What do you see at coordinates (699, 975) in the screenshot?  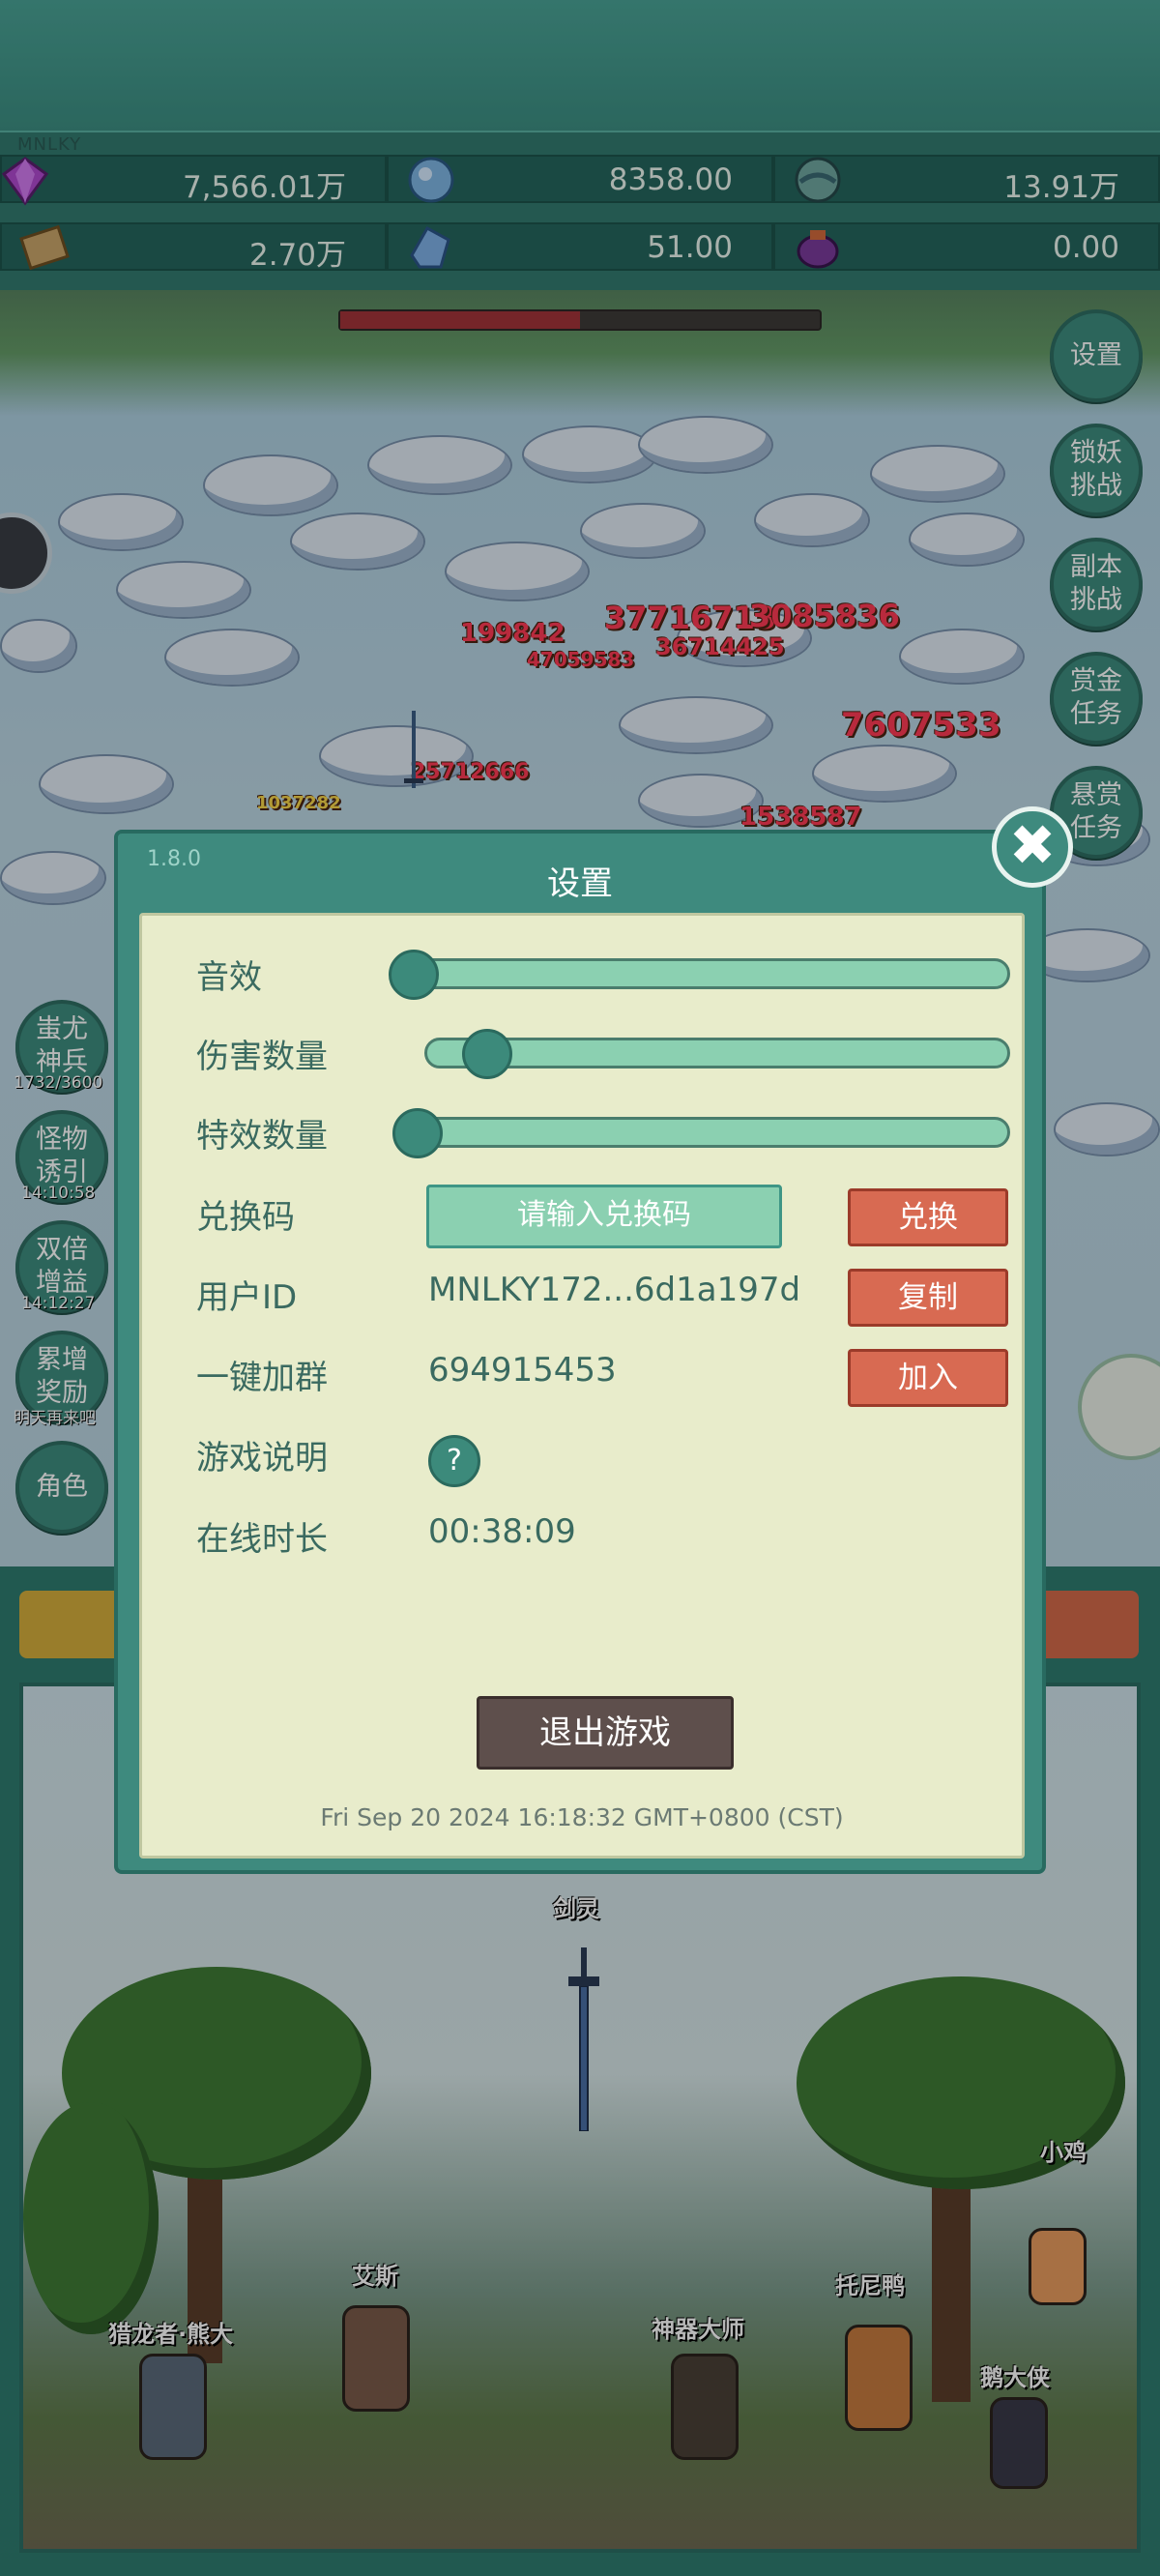 I see `sound-slider` at bounding box center [699, 975].